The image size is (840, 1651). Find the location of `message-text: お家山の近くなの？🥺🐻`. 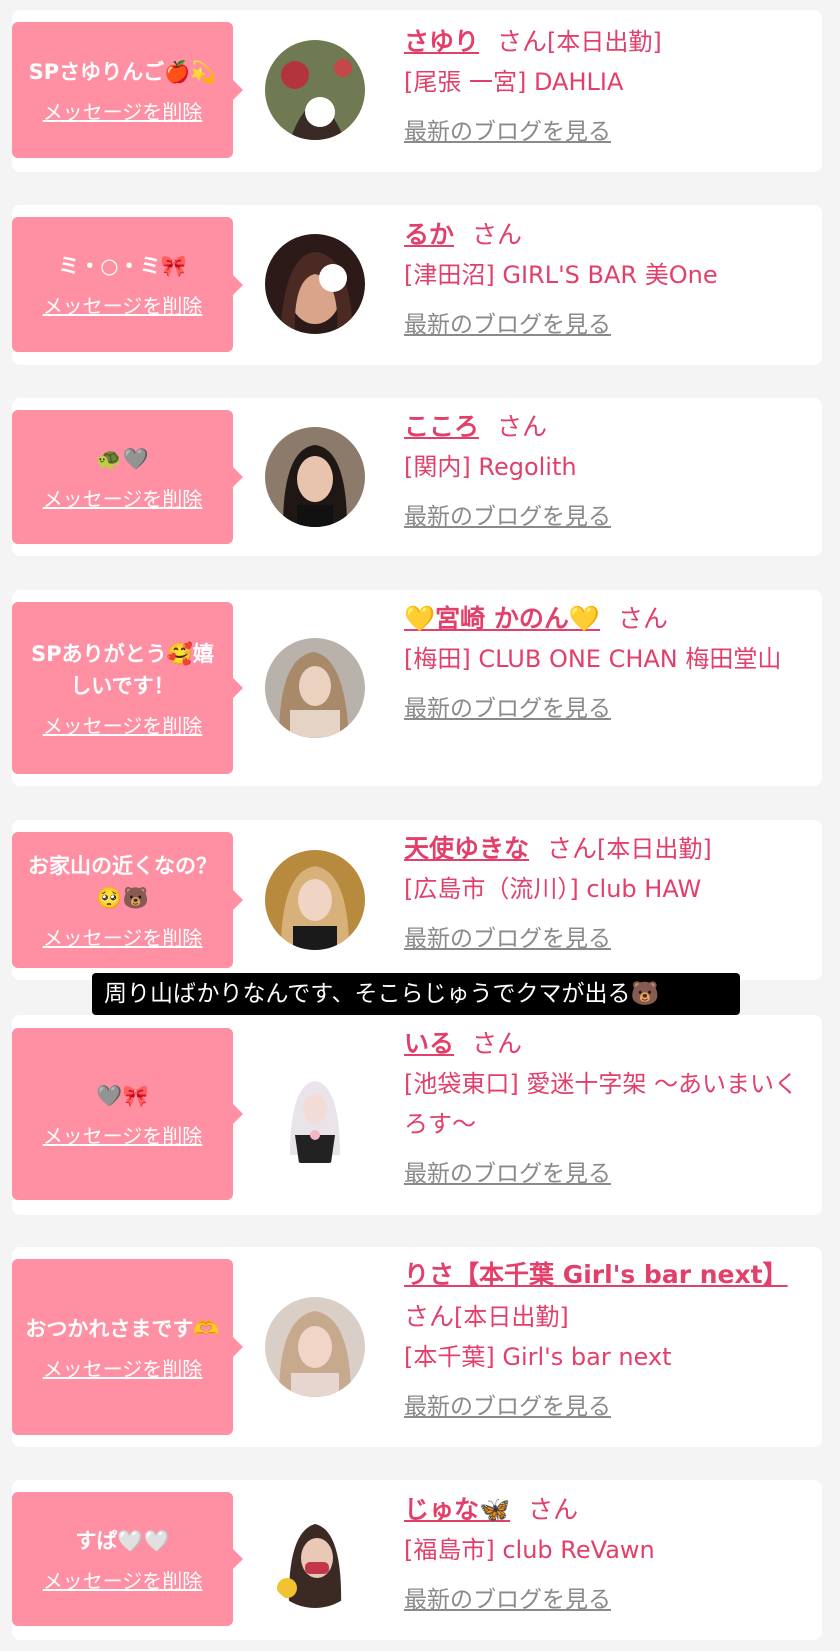

message-text: お家山の近くなの？🥺🐻 is located at coordinates (122, 881).